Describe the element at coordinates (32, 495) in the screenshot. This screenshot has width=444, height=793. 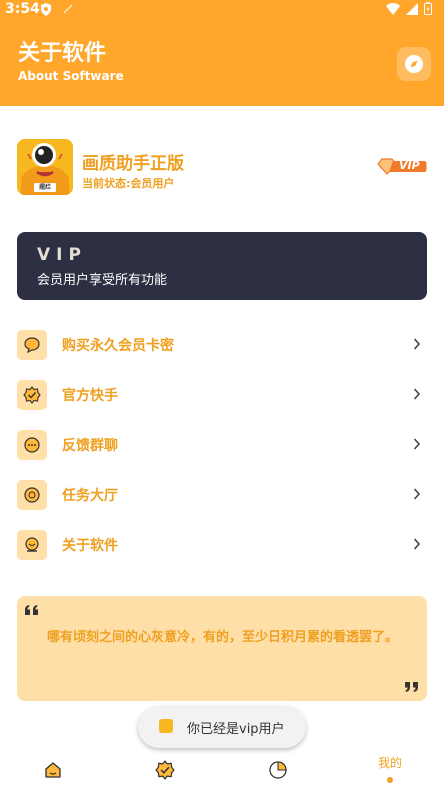
I see `circle-icon` at that location.